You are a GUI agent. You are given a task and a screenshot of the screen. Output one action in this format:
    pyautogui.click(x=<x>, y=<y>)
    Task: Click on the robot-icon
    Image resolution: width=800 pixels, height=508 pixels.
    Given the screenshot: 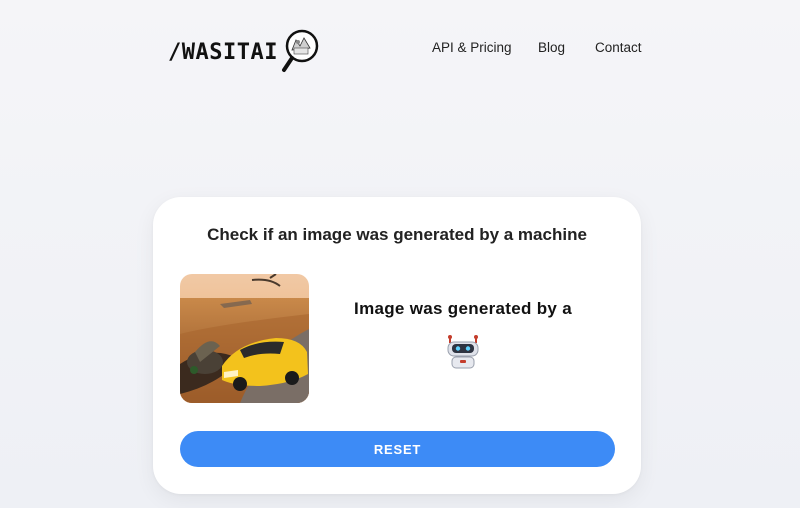 What is the action you would take?
    pyautogui.click(x=463, y=352)
    